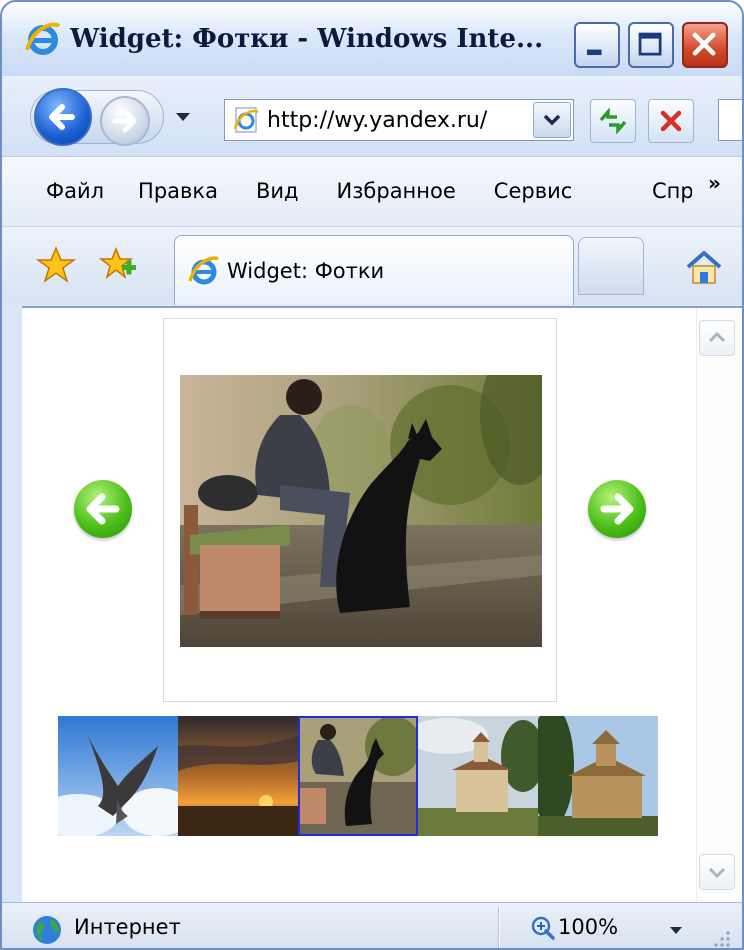 This screenshot has width=744, height=950. I want to click on main-photo, so click(361, 511).